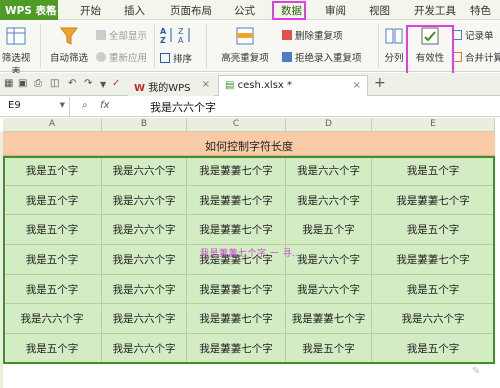 The image size is (500, 388). I want to click on tab-my-wps: W 我的WPS ×, so click(171, 85).